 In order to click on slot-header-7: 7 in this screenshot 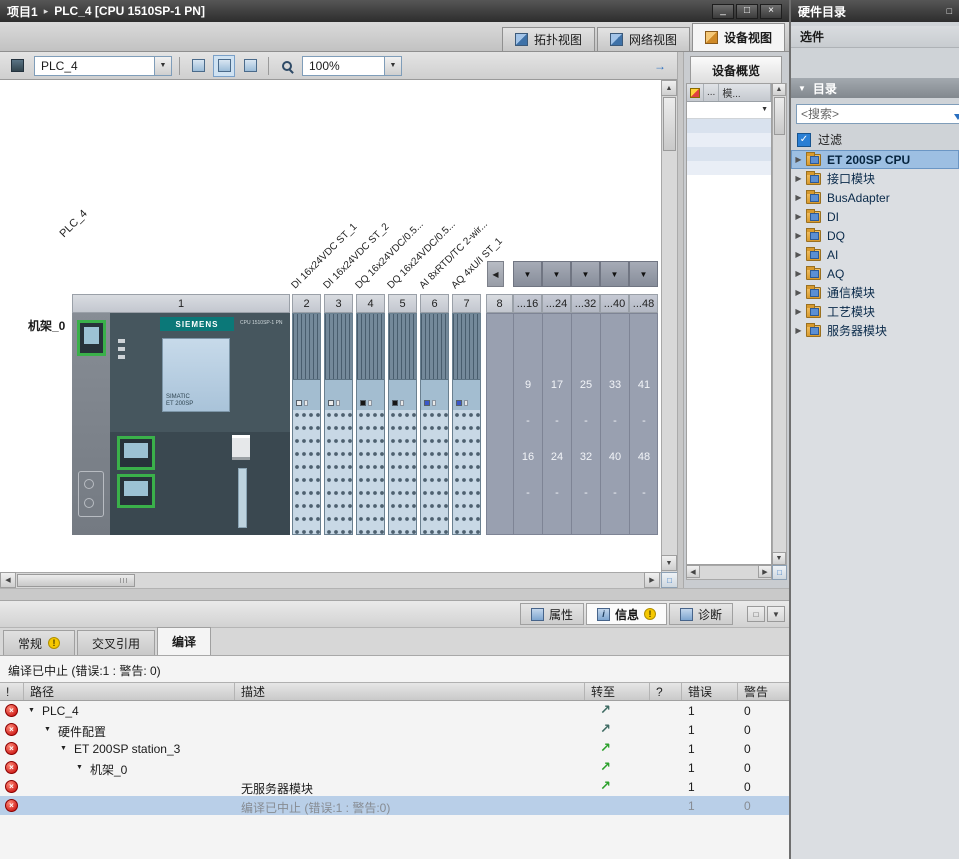, I will do `click(466, 303)`.